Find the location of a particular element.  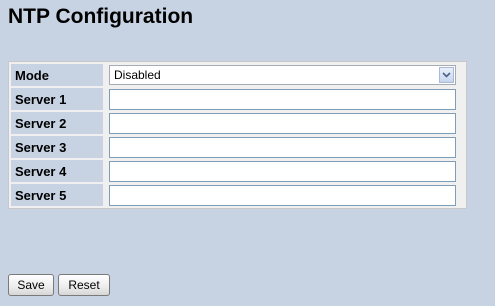

server-2-label: Server 2 is located at coordinates (57, 123).